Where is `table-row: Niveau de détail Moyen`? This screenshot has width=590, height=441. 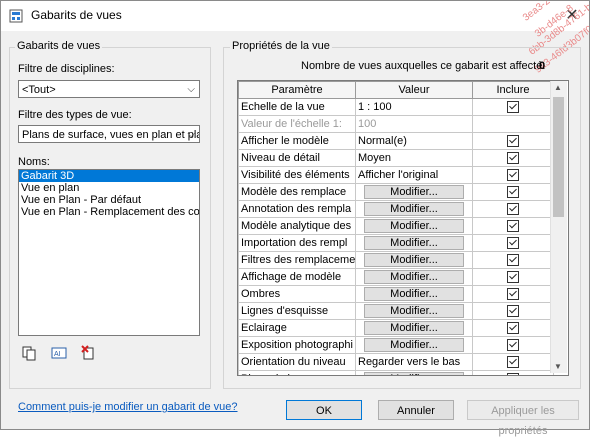
table-row: Niveau de détail Moyen is located at coordinates (396, 158).